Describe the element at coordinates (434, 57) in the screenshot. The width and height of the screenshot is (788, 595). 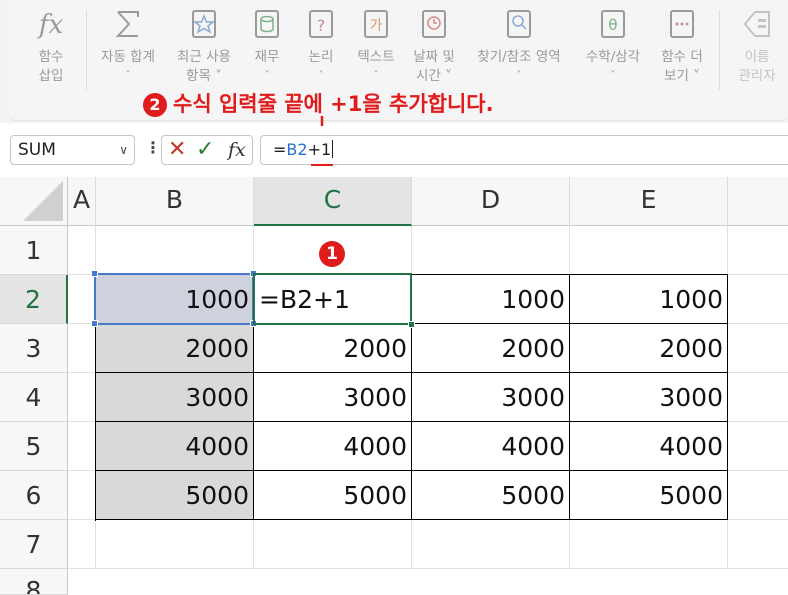
I see `date-time-label-1: 날짜 및` at that location.